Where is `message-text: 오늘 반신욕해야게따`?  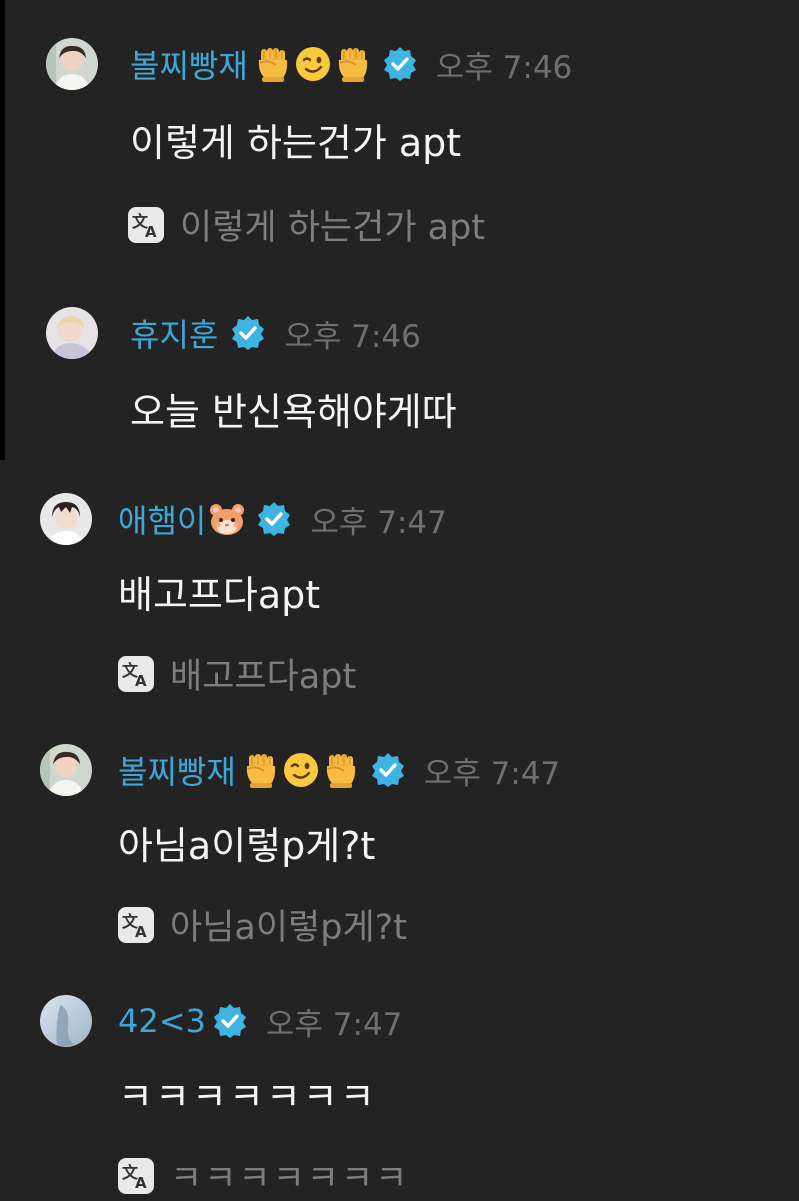
message-text: 오늘 반신욕해야게따 is located at coordinates (293, 412).